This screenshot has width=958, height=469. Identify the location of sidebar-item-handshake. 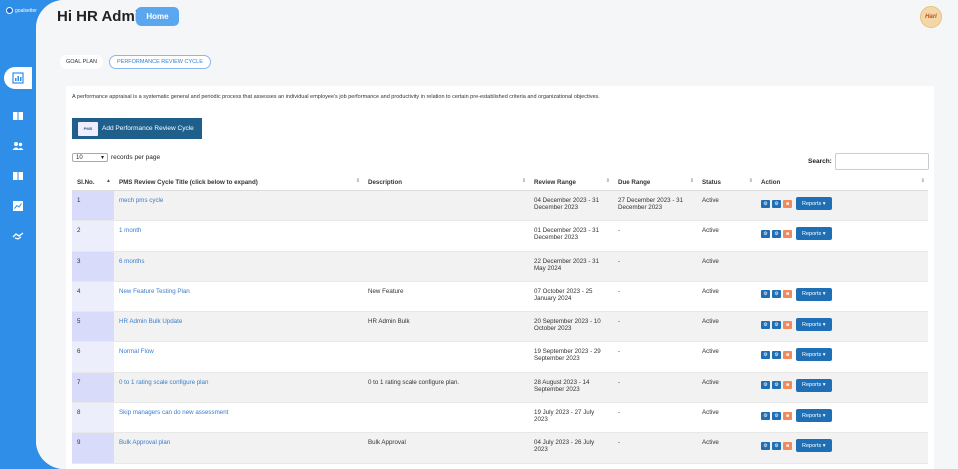
(18, 236).